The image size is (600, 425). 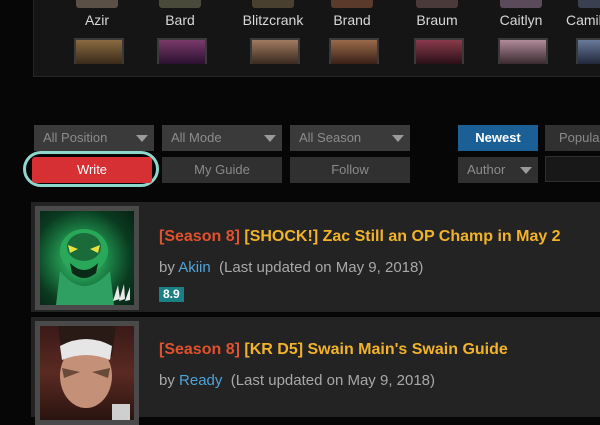 I want to click on season-select: All Season, so click(x=350, y=138).